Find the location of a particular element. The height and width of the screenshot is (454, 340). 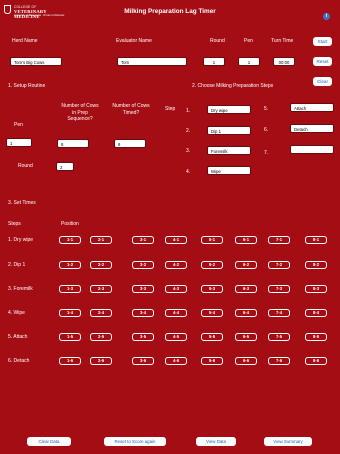

position-time-button: 1-3 is located at coordinates (70, 289).